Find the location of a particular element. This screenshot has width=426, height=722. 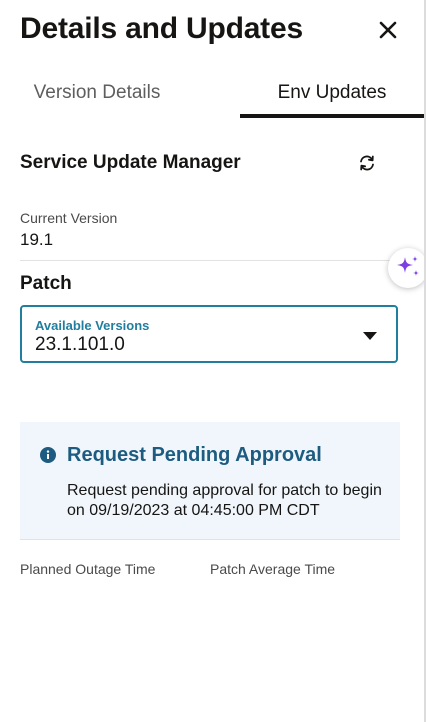

refresh-button is located at coordinates (367, 163).